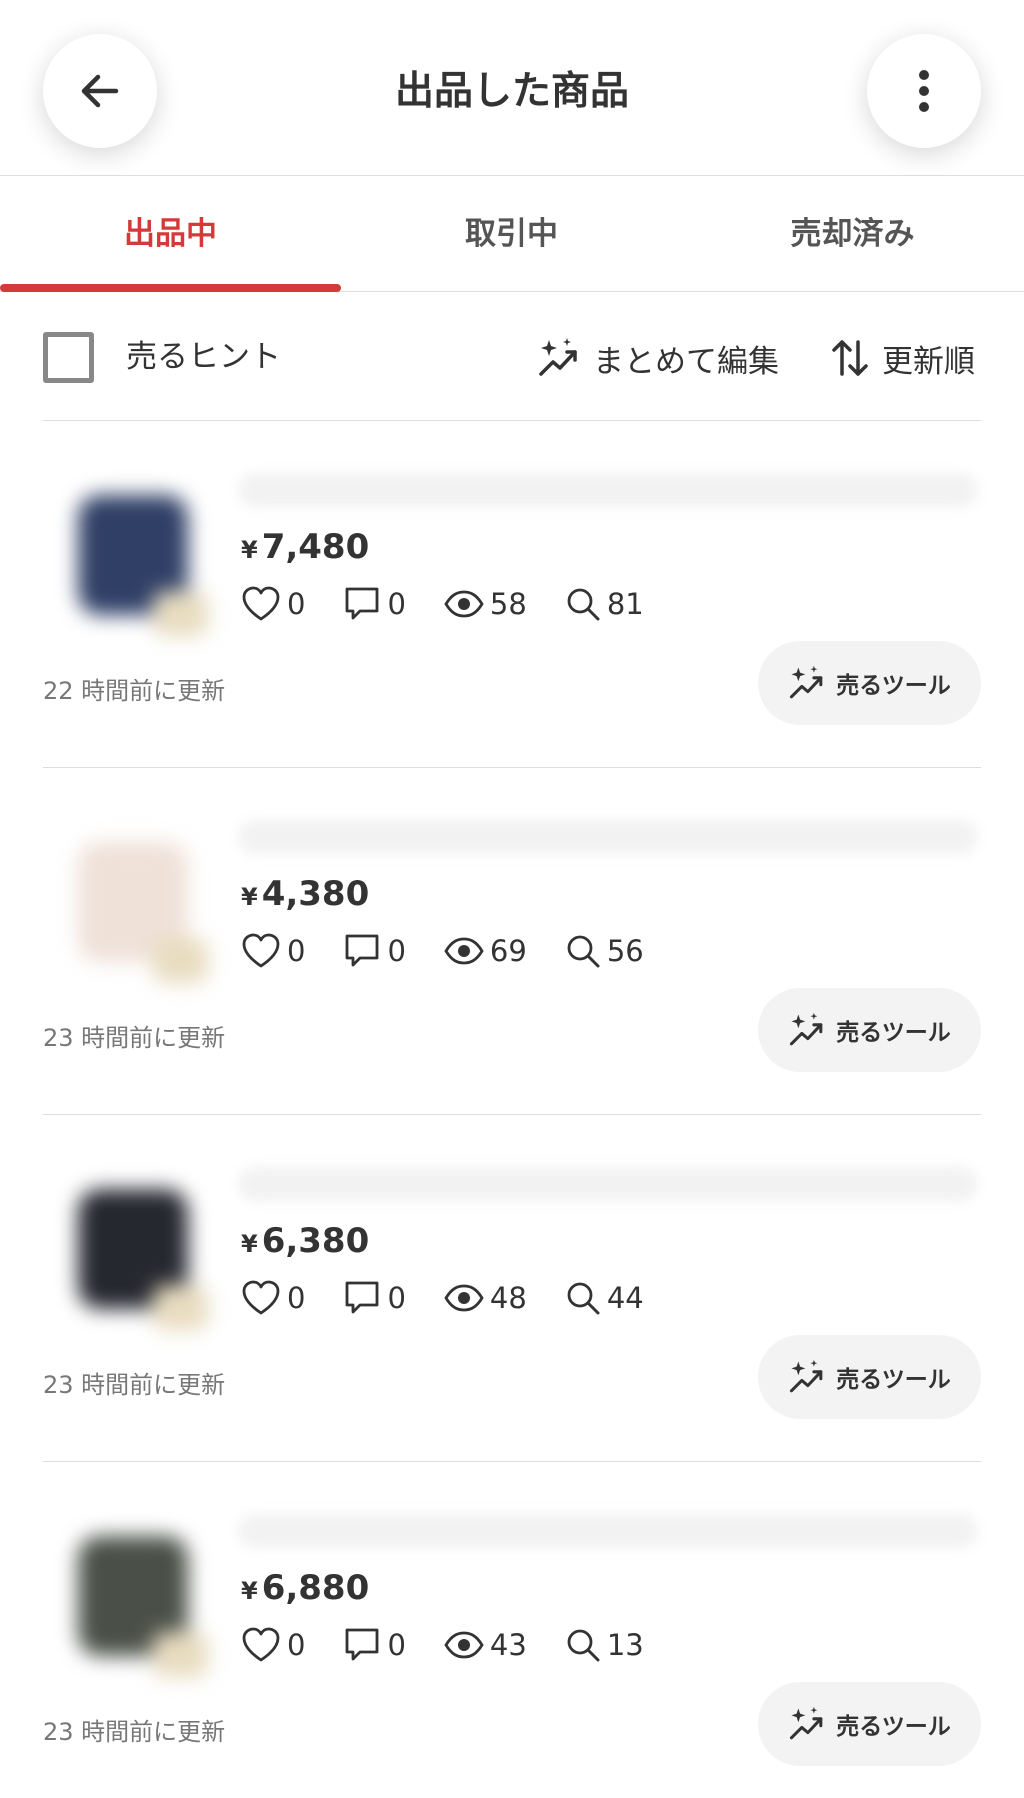  Describe the element at coordinates (604, 1298) in the screenshot. I see `searches-stat: 44` at that location.